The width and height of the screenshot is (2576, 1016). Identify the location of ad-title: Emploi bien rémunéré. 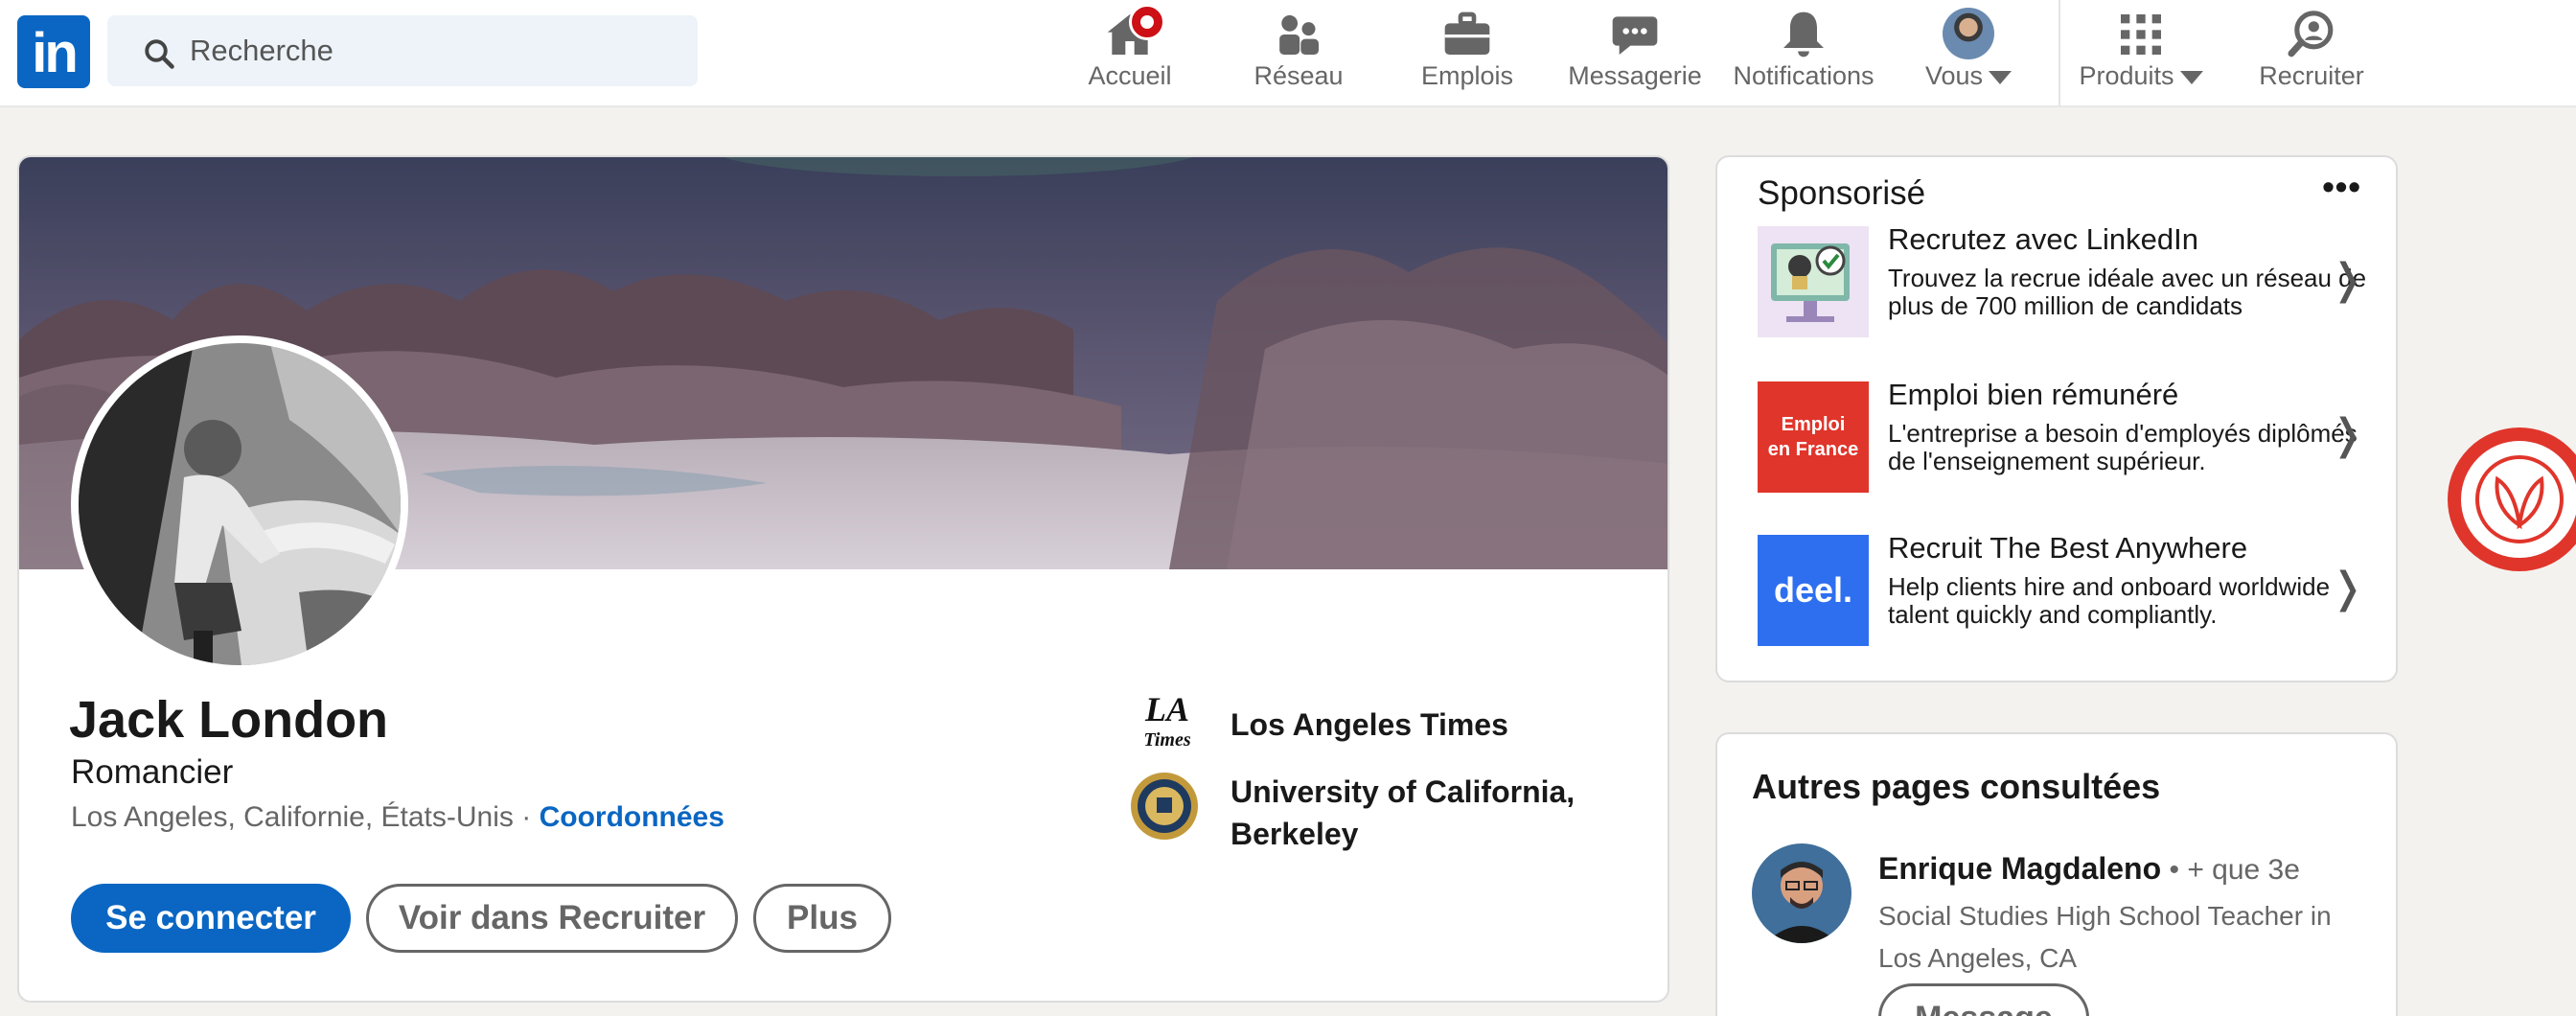
(2034, 394).